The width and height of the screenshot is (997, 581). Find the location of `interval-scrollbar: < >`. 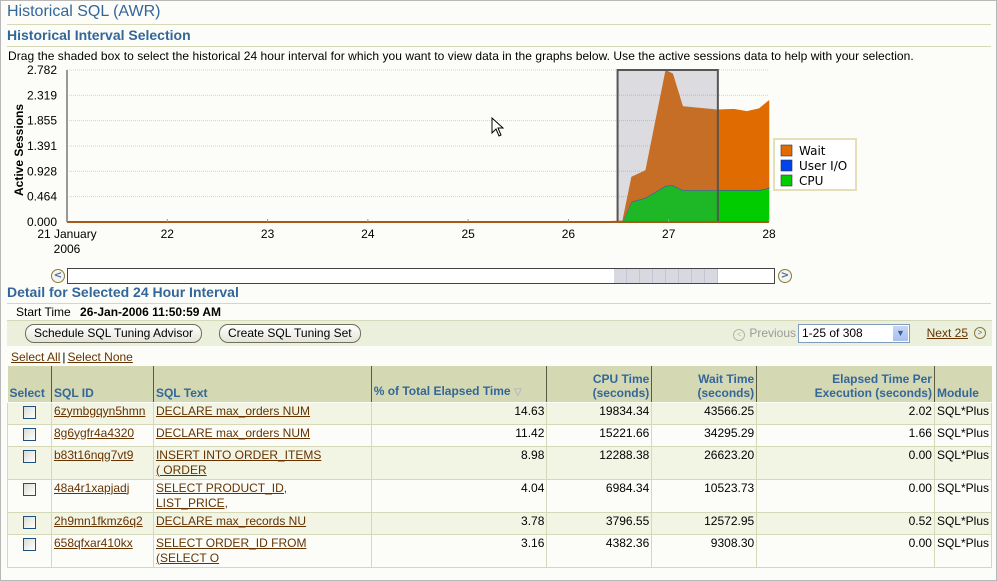

interval-scrollbar: < > is located at coordinates (421, 276).